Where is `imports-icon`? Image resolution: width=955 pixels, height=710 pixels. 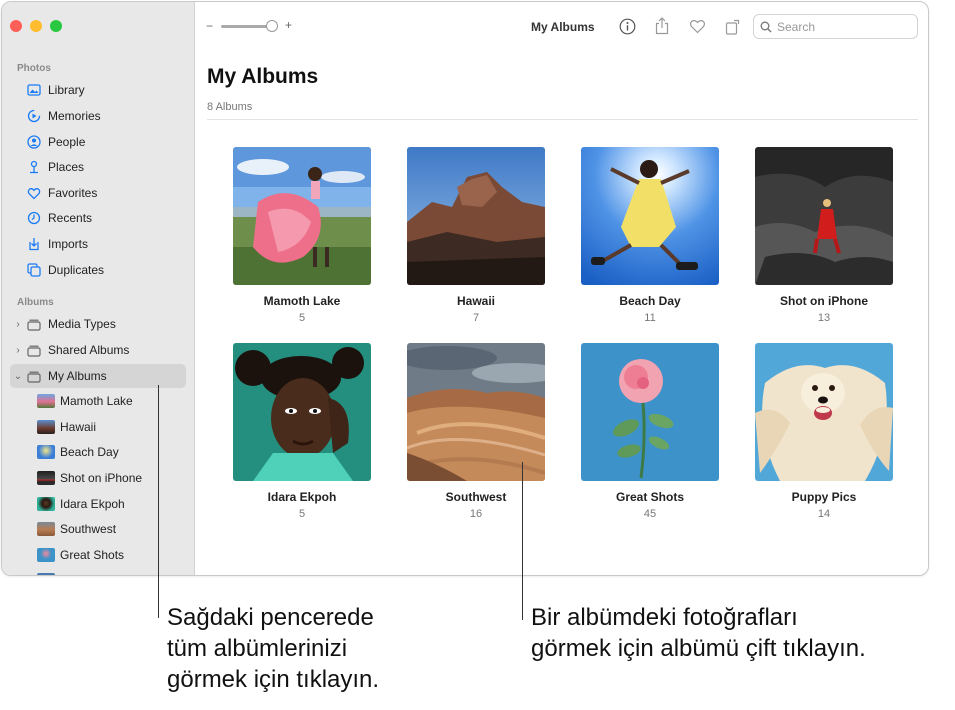
imports-icon is located at coordinates (34, 244).